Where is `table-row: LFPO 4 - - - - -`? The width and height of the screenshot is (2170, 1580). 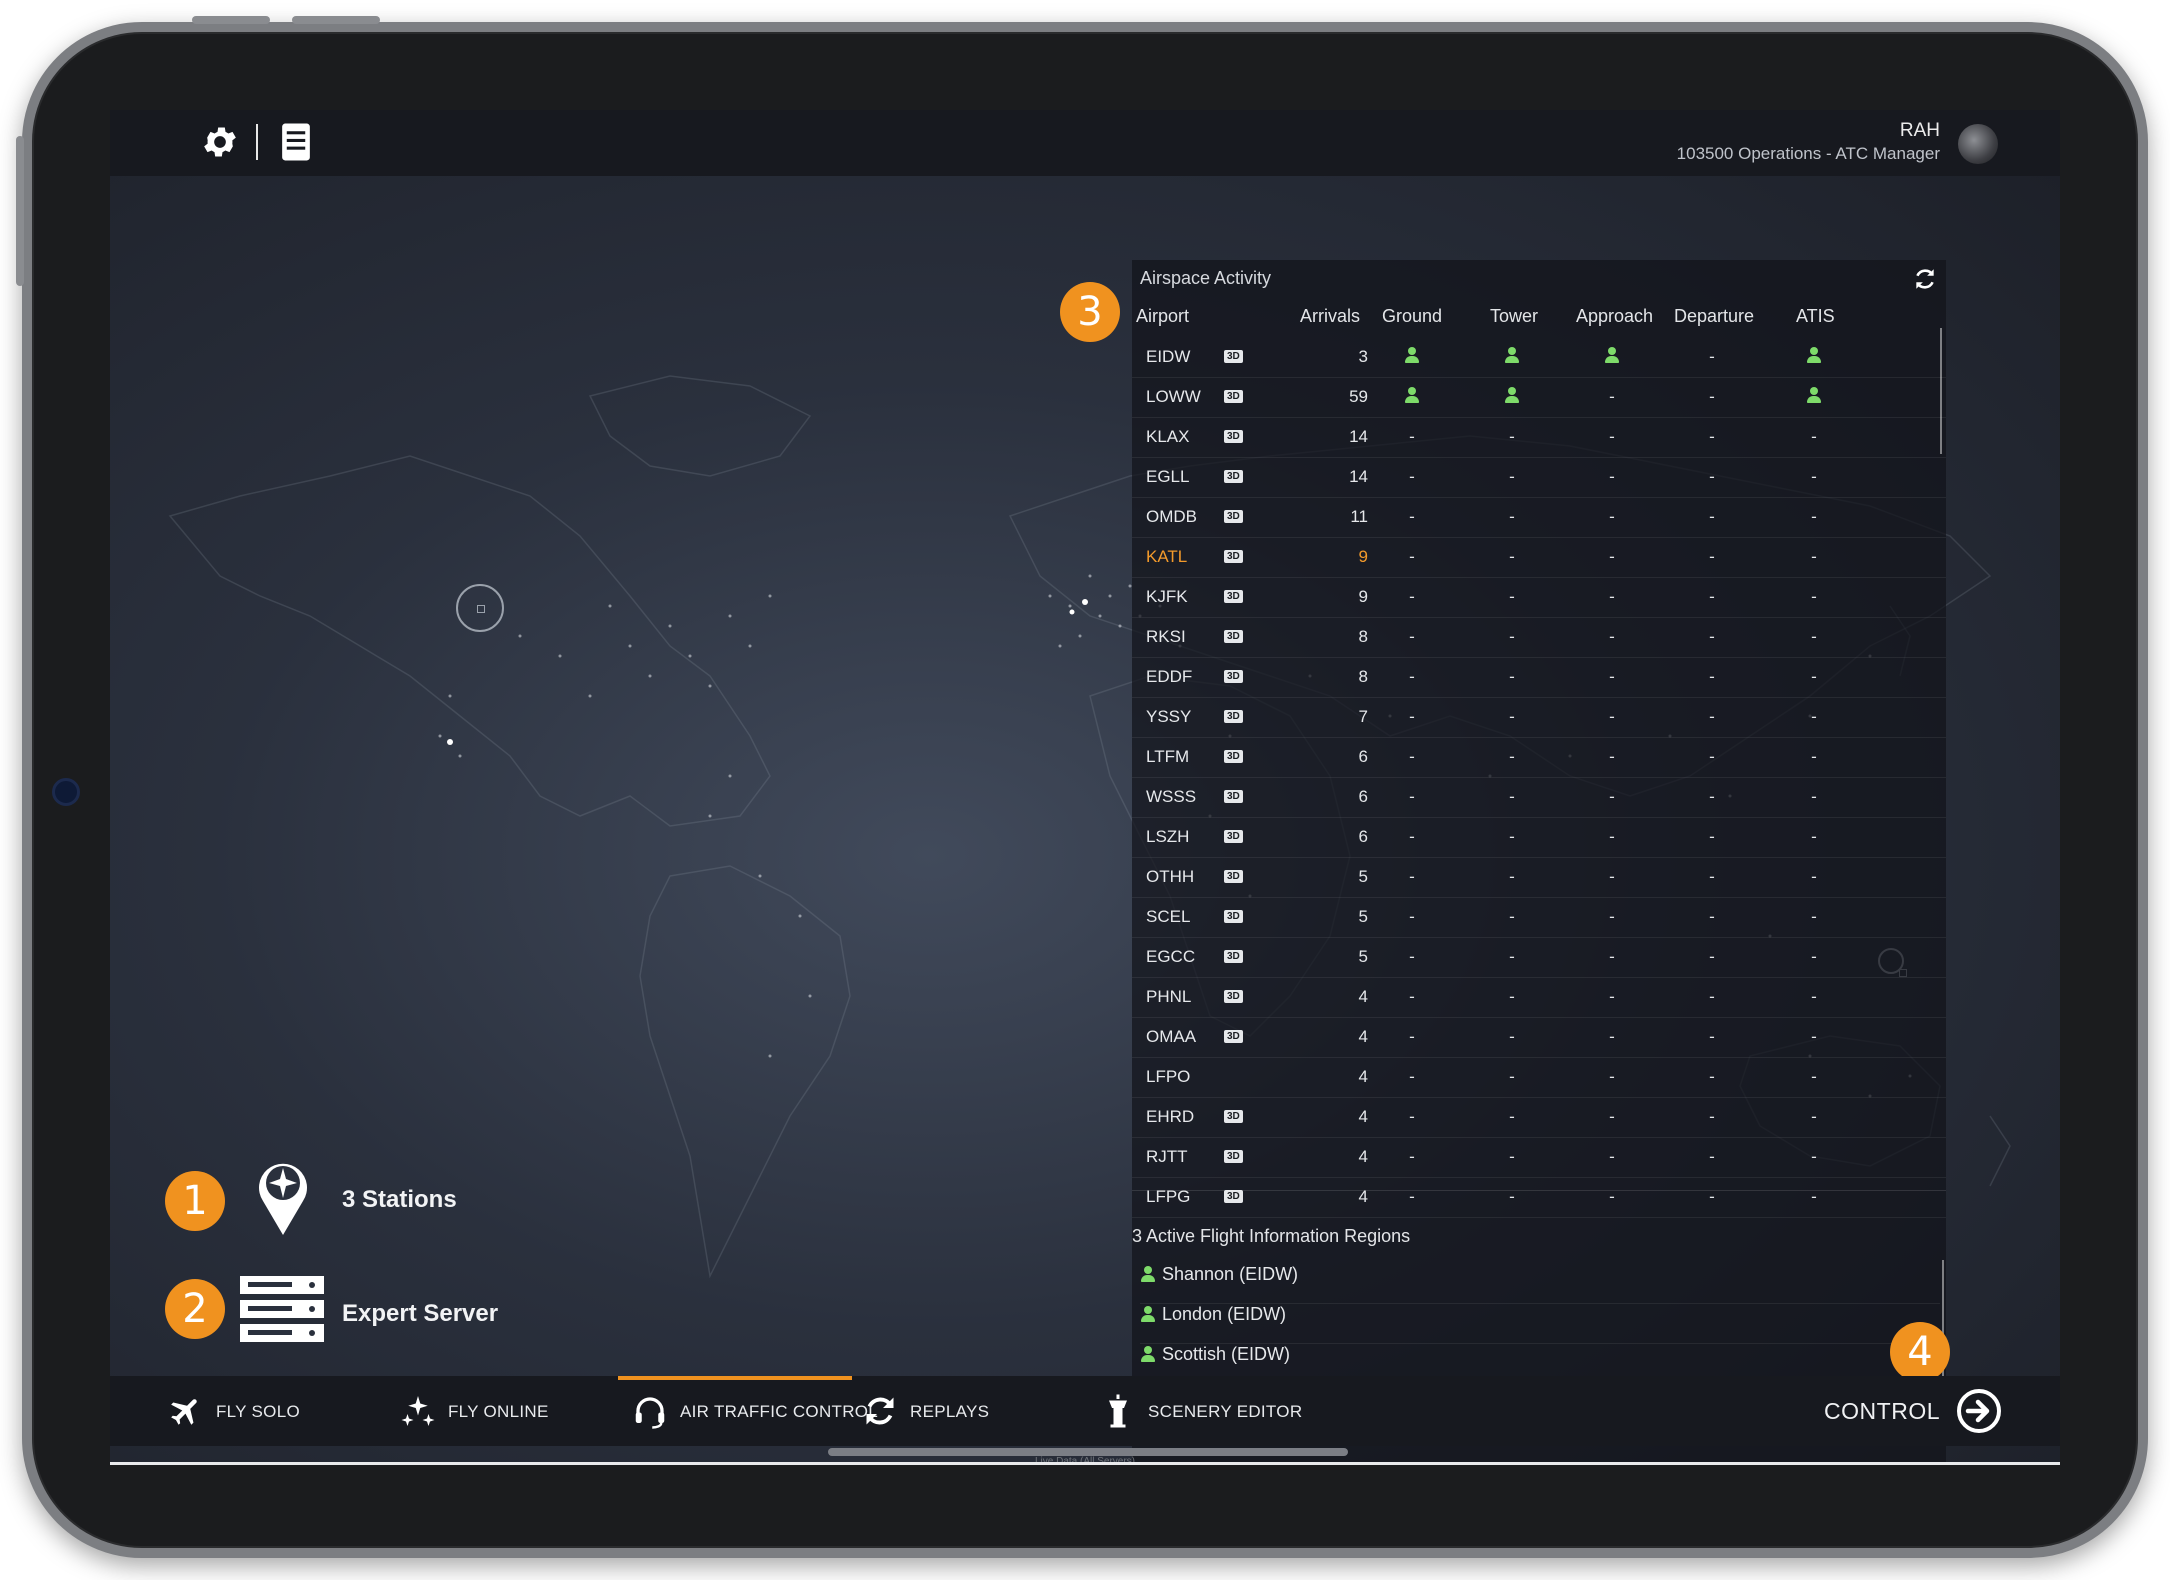 table-row: LFPO 4 - - - - - is located at coordinates (1539, 1078).